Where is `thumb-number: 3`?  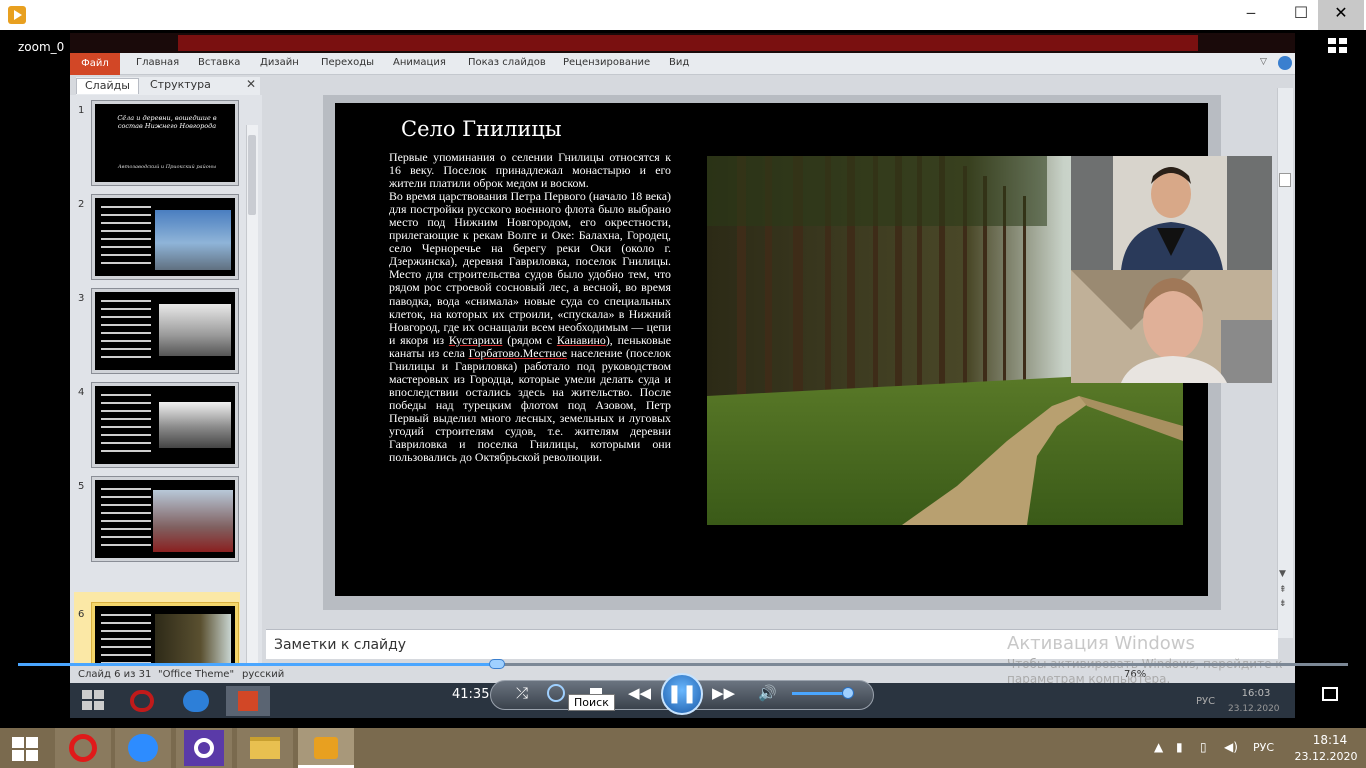 thumb-number: 3 is located at coordinates (81, 298).